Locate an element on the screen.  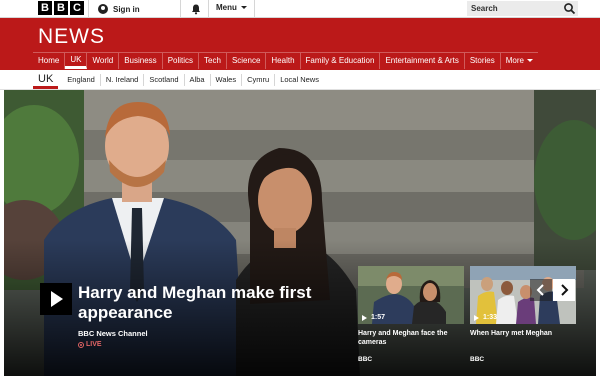
subnav-item-local-news: Local News is located at coordinates (299, 80).